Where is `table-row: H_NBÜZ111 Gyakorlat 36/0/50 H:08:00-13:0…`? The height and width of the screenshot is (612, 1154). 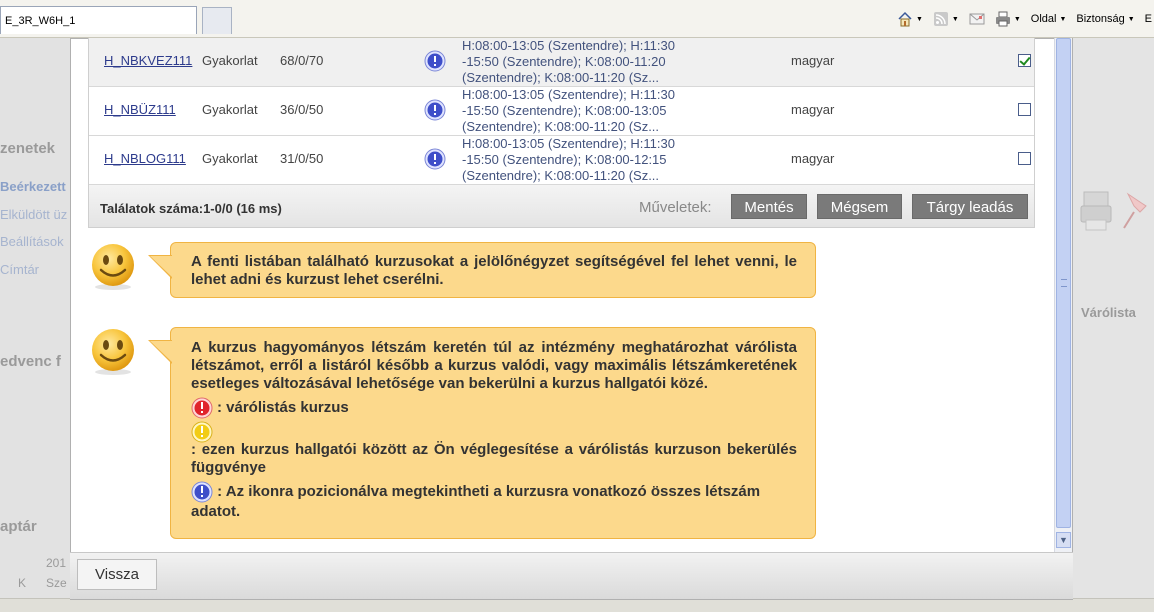 table-row: H_NBÜZ111 Gyakorlat 36/0/50 H:08:00-13:0… is located at coordinates (561, 111).